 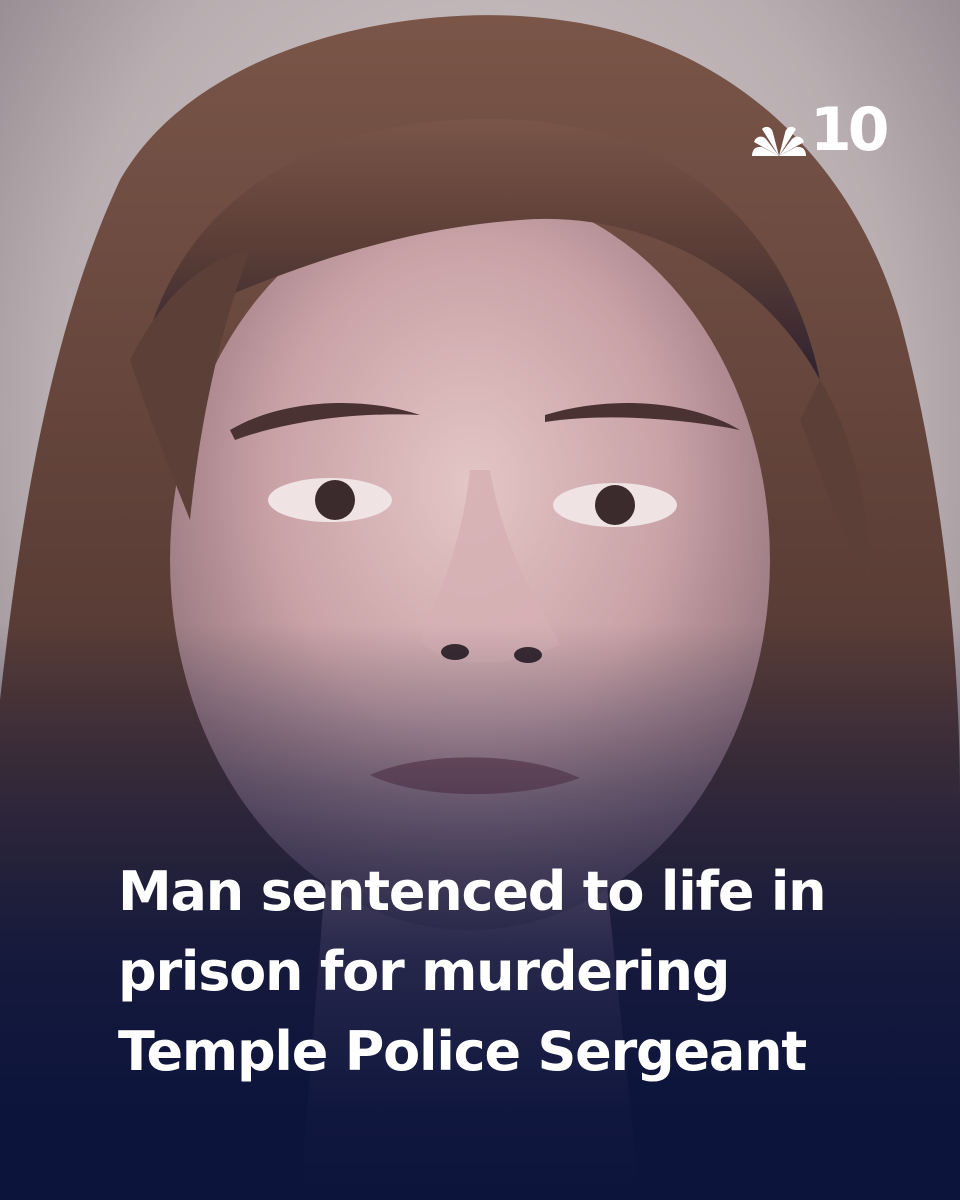 What do you see at coordinates (424, 971) in the screenshot?
I see `headline-line-2: prison for murdering` at bounding box center [424, 971].